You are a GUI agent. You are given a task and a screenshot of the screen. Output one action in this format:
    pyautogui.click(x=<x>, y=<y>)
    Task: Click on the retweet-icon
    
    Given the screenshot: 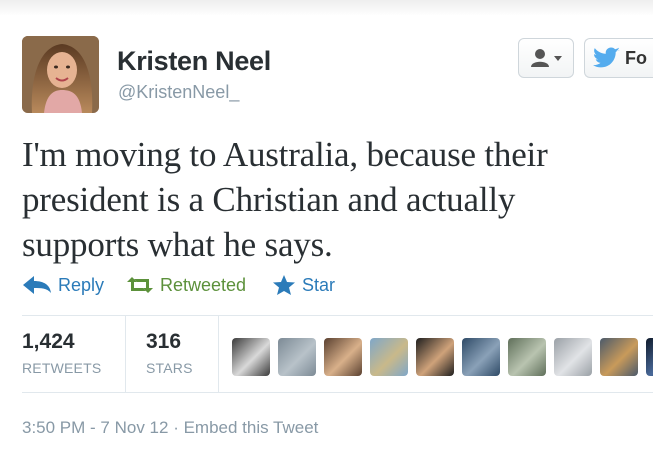 What is the action you would take?
    pyautogui.click(x=140, y=285)
    